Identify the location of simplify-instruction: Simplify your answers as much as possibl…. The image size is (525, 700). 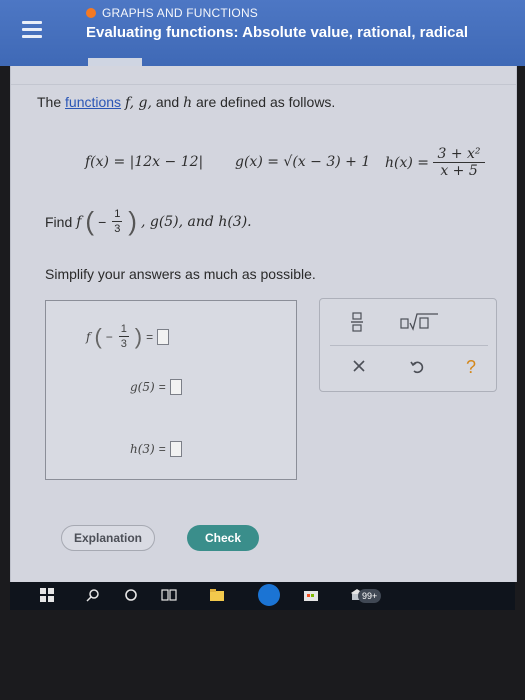
(180, 274).